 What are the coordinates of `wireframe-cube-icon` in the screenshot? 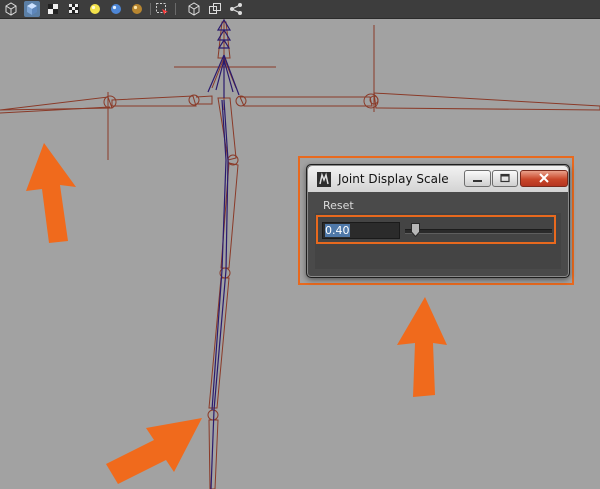 It's located at (11, 9).